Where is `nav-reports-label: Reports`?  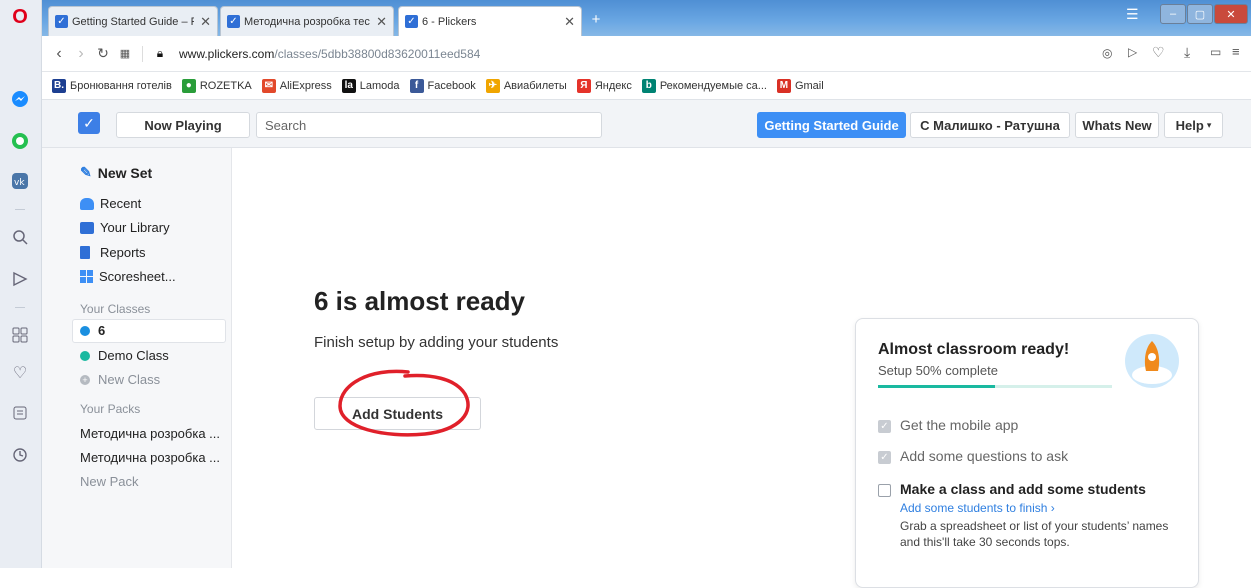 nav-reports-label: Reports is located at coordinates (123, 252).